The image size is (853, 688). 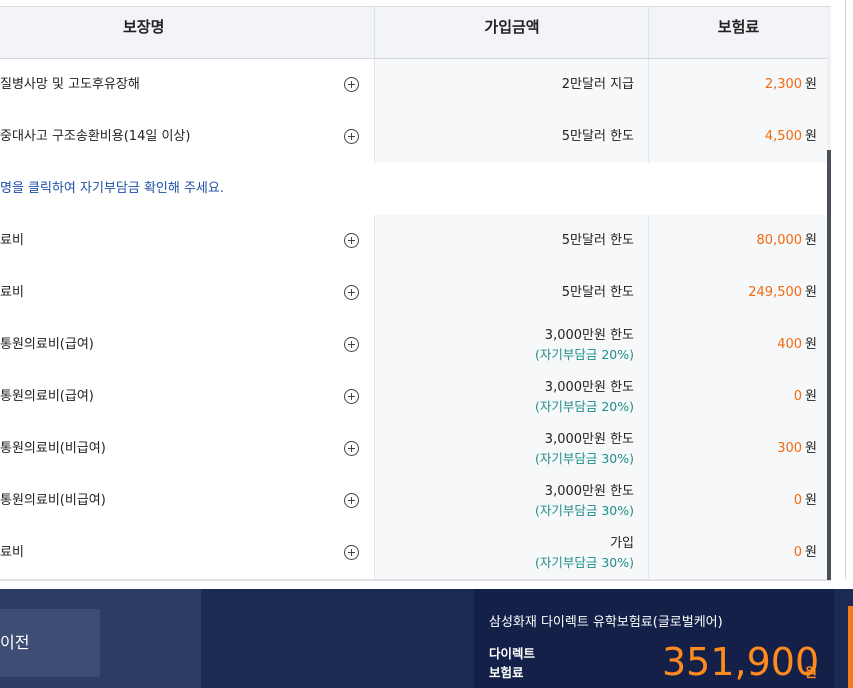 What do you see at coordinates (414, 85) in the screenshot?
I see `table-row: 질병사망 및 고도후유장해 2만달러 지급 2,300 원` at bounding box center [414, 85].